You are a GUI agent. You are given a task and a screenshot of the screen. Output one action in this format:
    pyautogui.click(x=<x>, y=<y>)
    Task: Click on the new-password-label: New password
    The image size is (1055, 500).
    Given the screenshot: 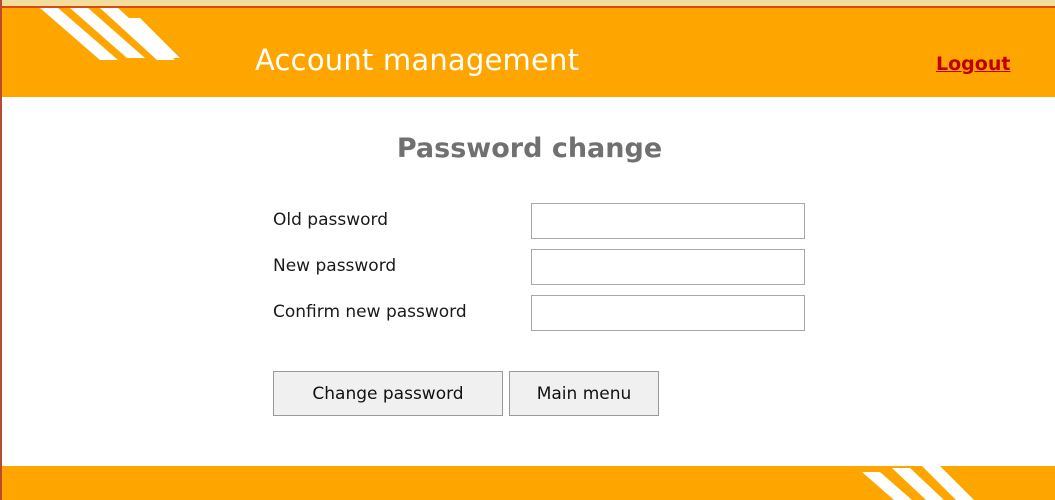 What is the action you would take?
    pyautogui.click(x=335, y=266)
    